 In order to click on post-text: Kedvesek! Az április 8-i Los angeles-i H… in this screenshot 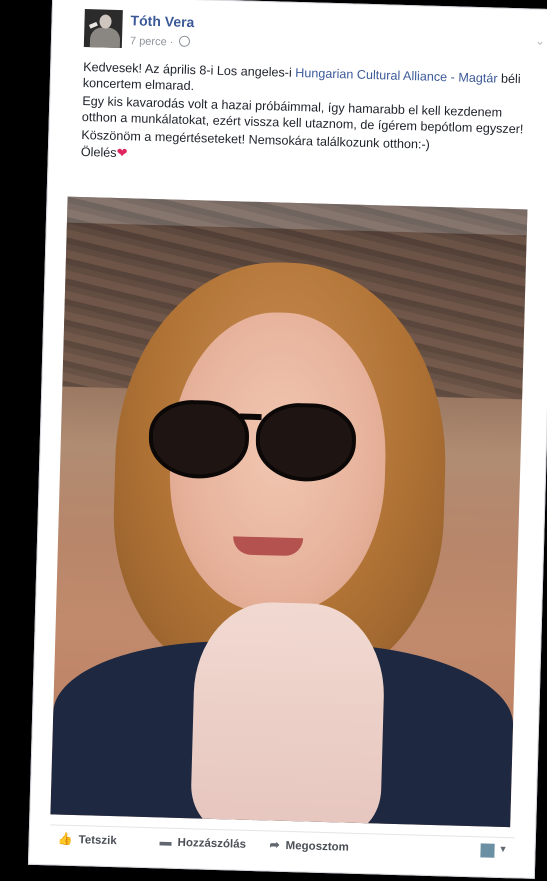, I will do `click(308, 116)`.